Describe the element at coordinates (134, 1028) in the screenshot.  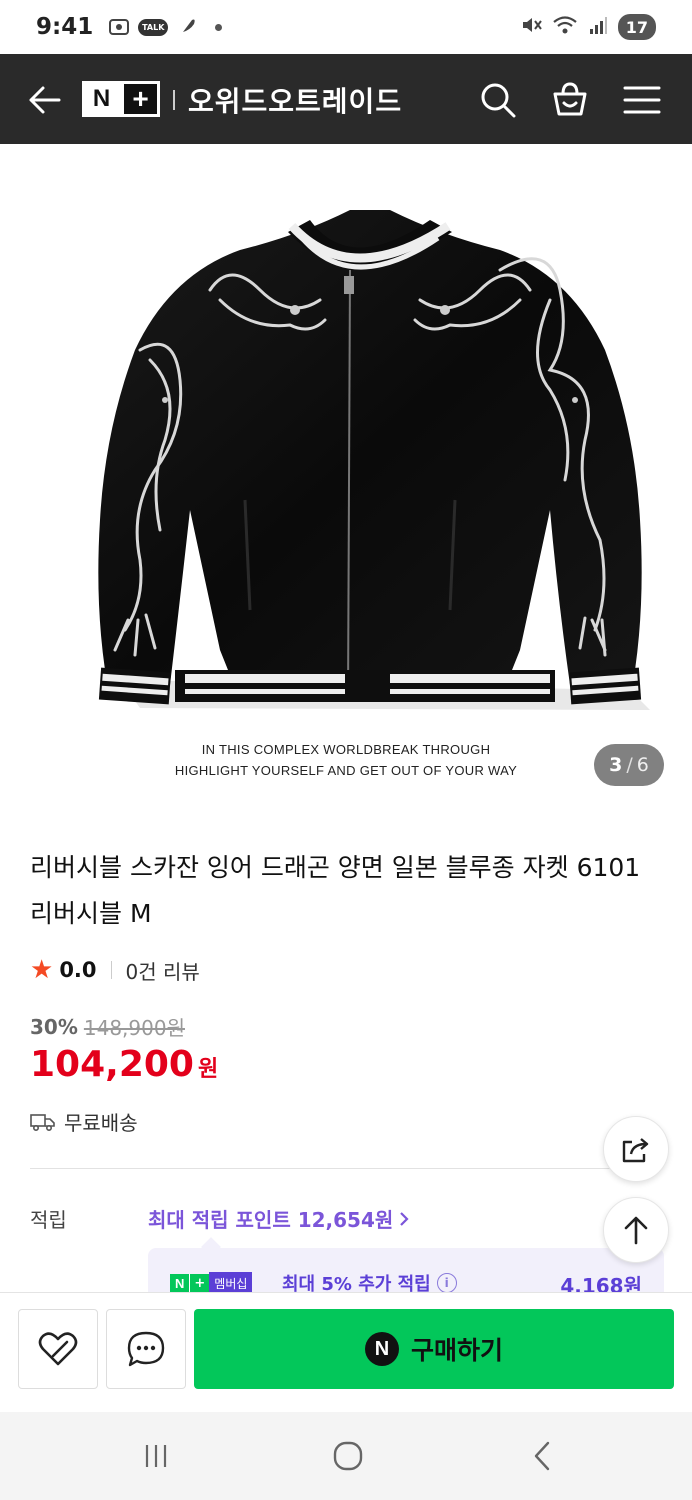
I see `original-price: 148,900원` at that location.